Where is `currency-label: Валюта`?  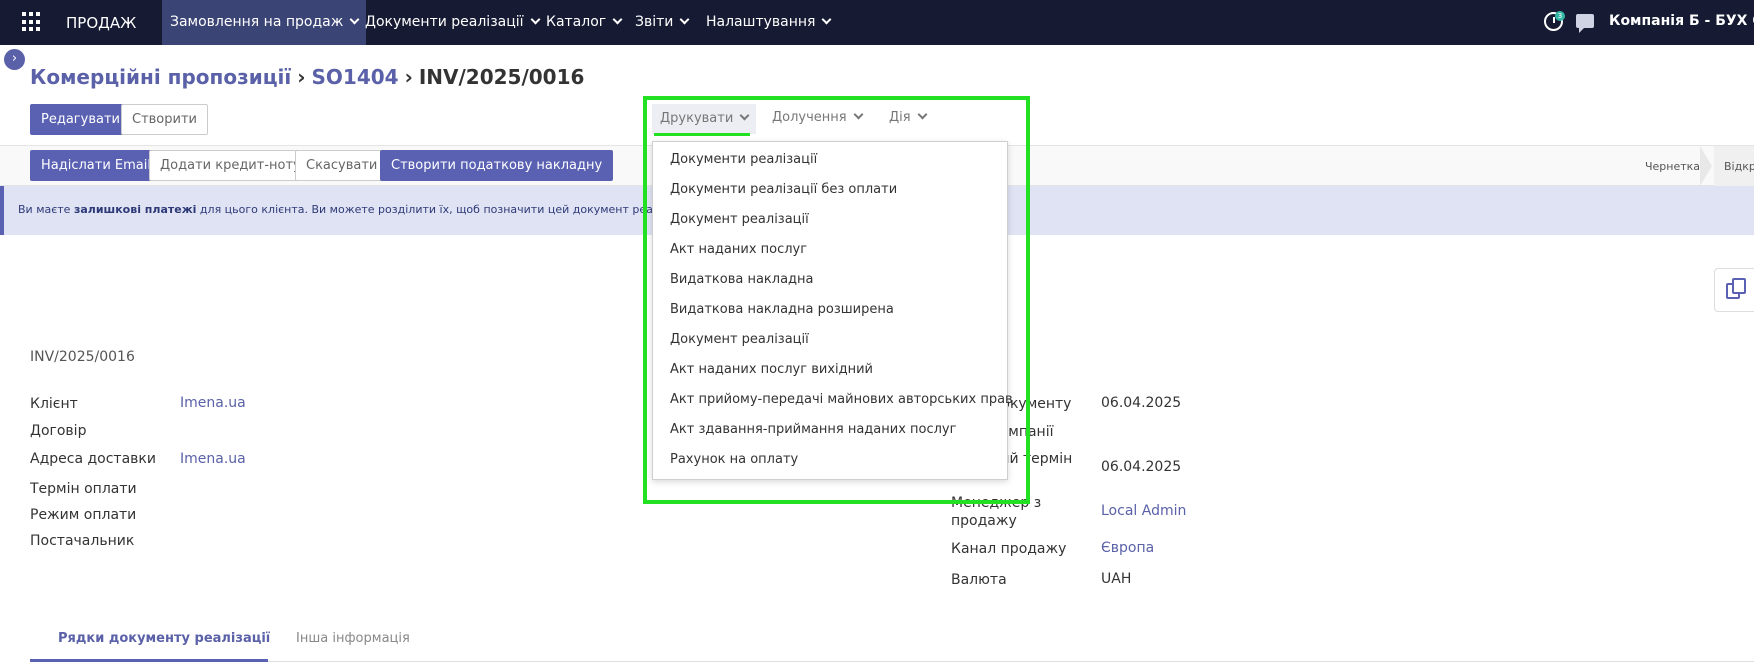
currency-label: Валюта is located at coordinates (979, 580).